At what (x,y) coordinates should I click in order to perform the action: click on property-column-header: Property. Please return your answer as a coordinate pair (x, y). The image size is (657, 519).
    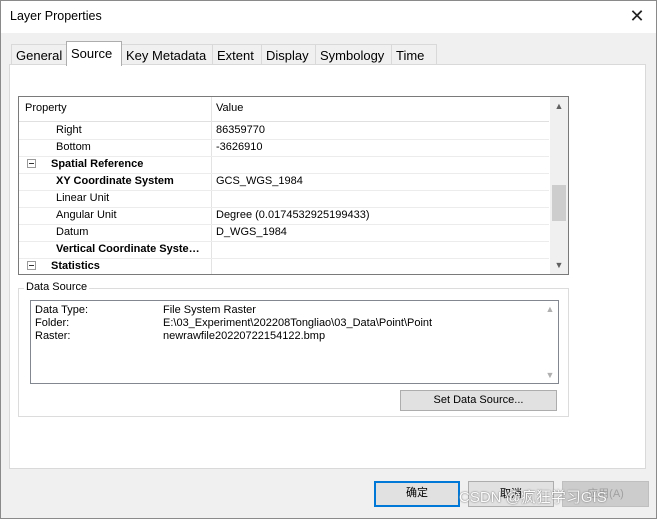
    Looking at the image, I should click on (46, 108).